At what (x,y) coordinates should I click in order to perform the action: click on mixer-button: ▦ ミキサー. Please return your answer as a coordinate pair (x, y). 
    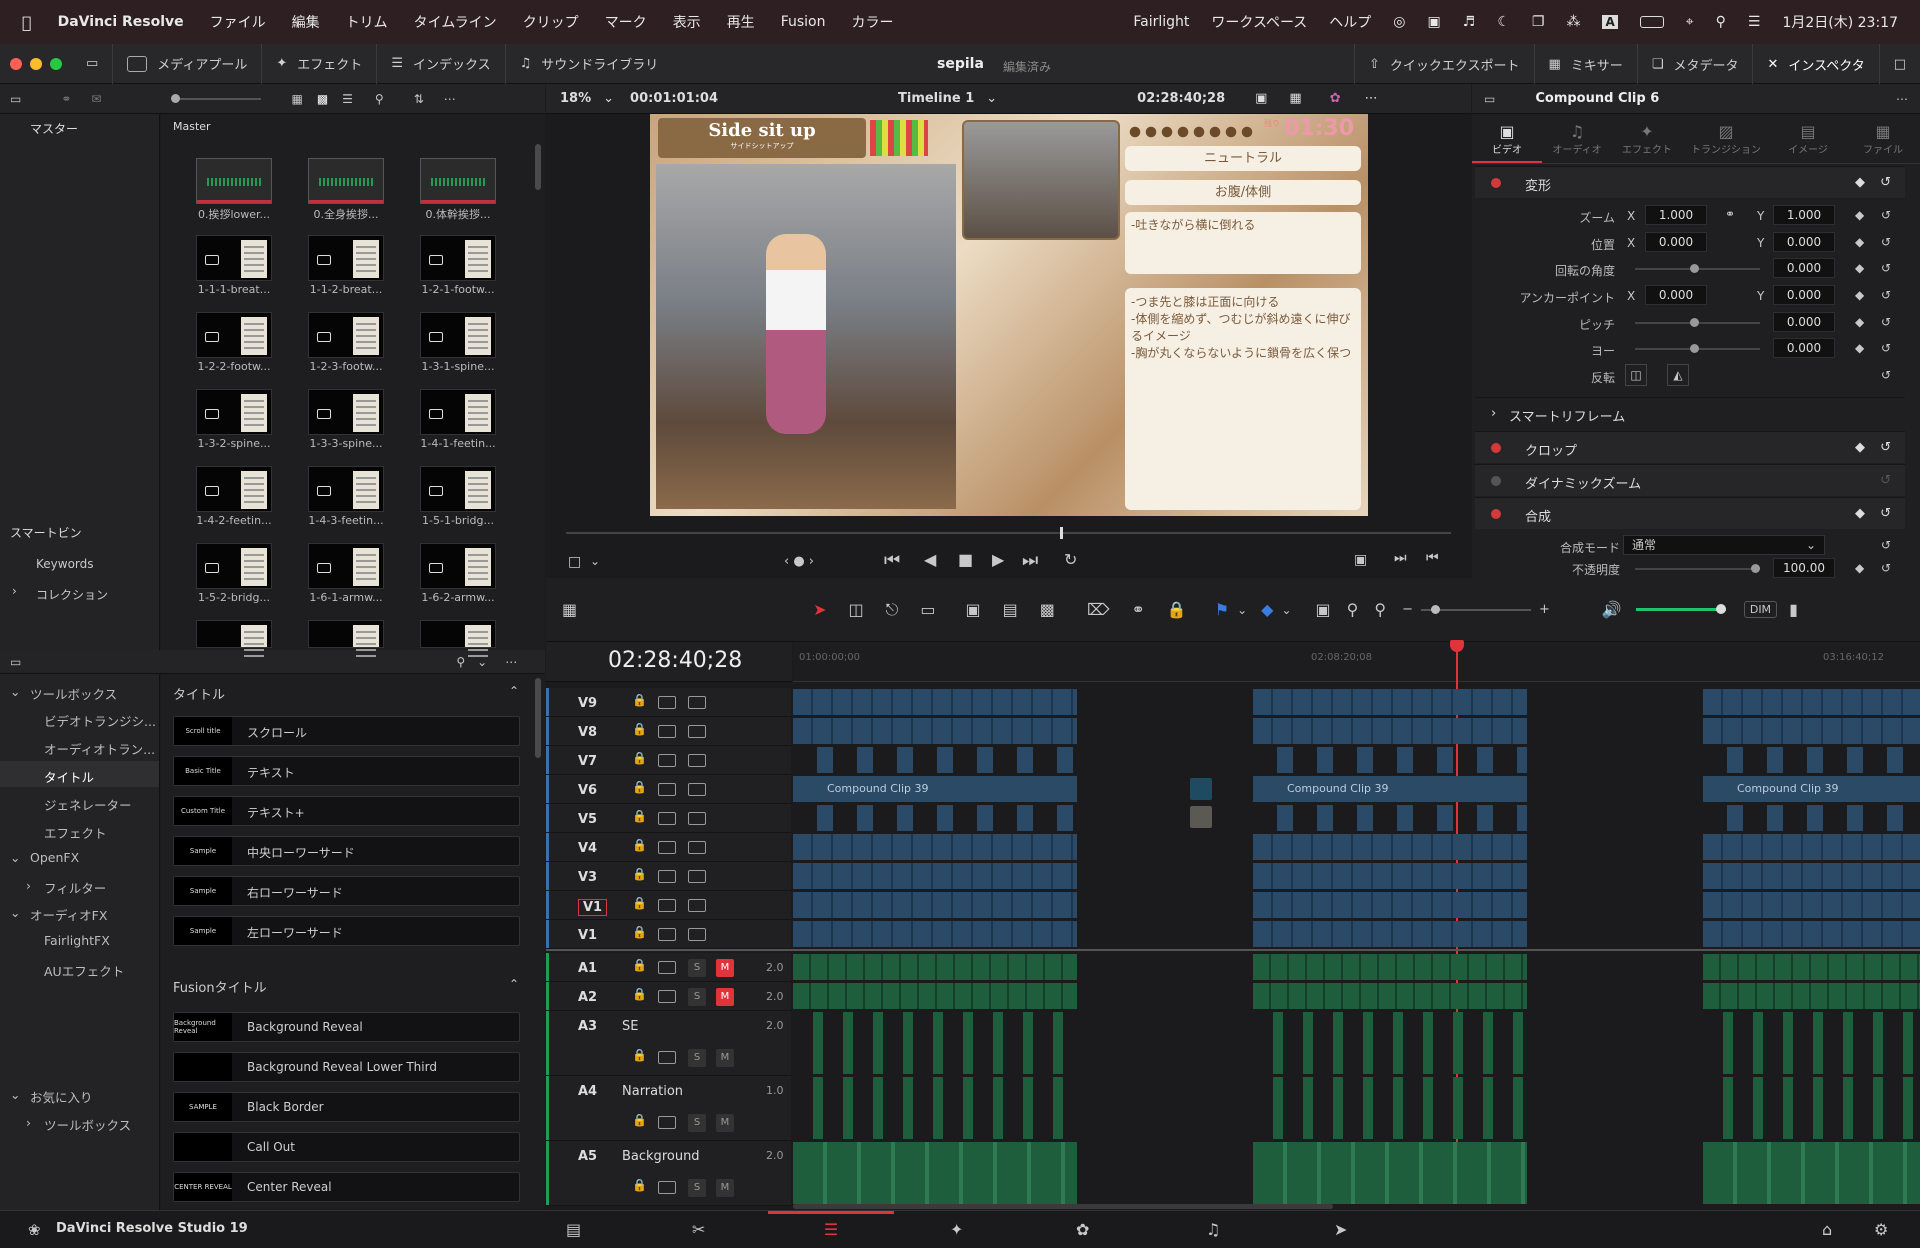
    Looking at the image, I should click on (1586, 64).